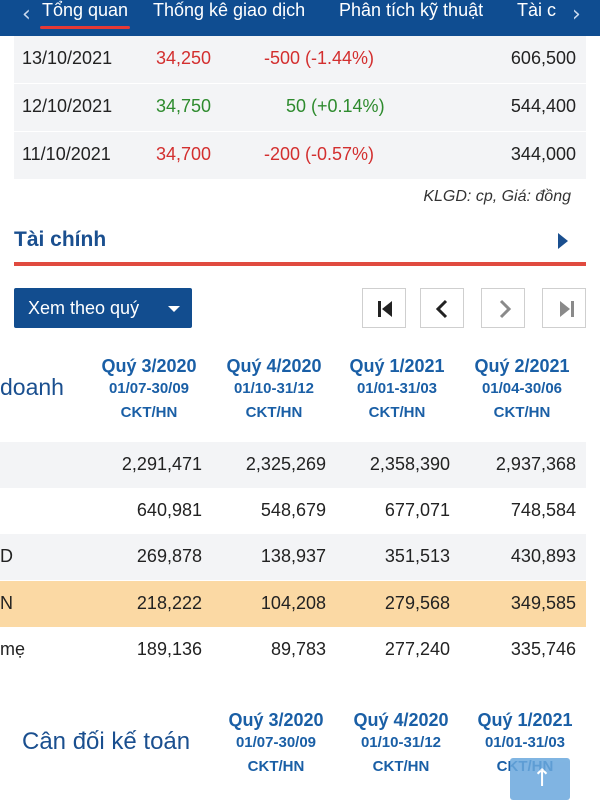 This screenshot has height=800, width=600. I want to click on quarter-label: Quý 2/2021, so click(522, 366).